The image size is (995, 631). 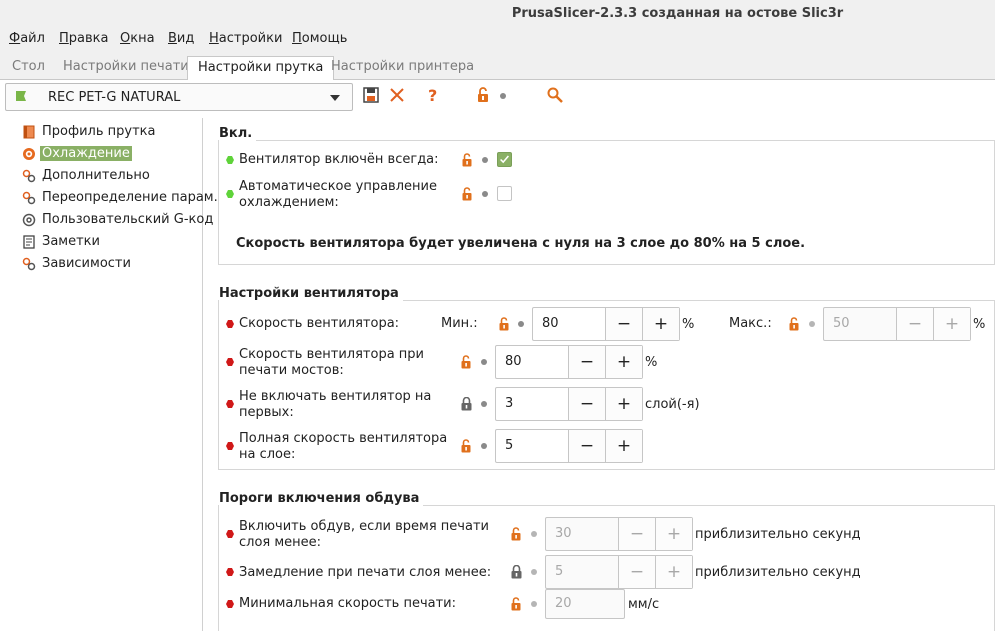 What do you see at coordinates (86, 153) in the screenshot?
I see `sidebar-item-label: Охлаждение` at bounding box center [86, 153].